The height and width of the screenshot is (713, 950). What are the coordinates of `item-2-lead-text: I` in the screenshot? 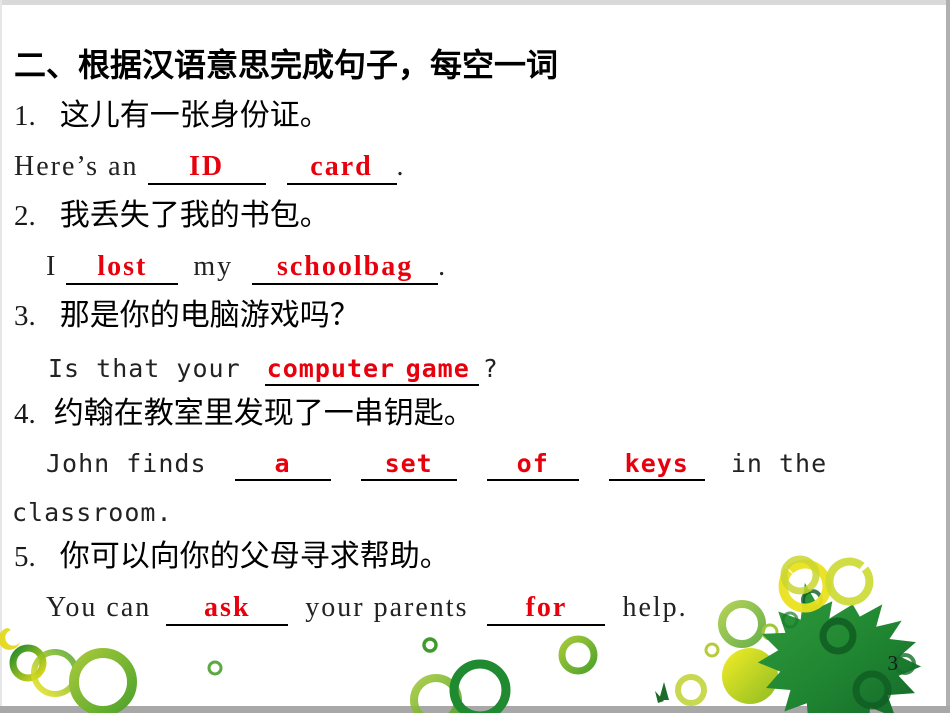 It's located at (52, 266).